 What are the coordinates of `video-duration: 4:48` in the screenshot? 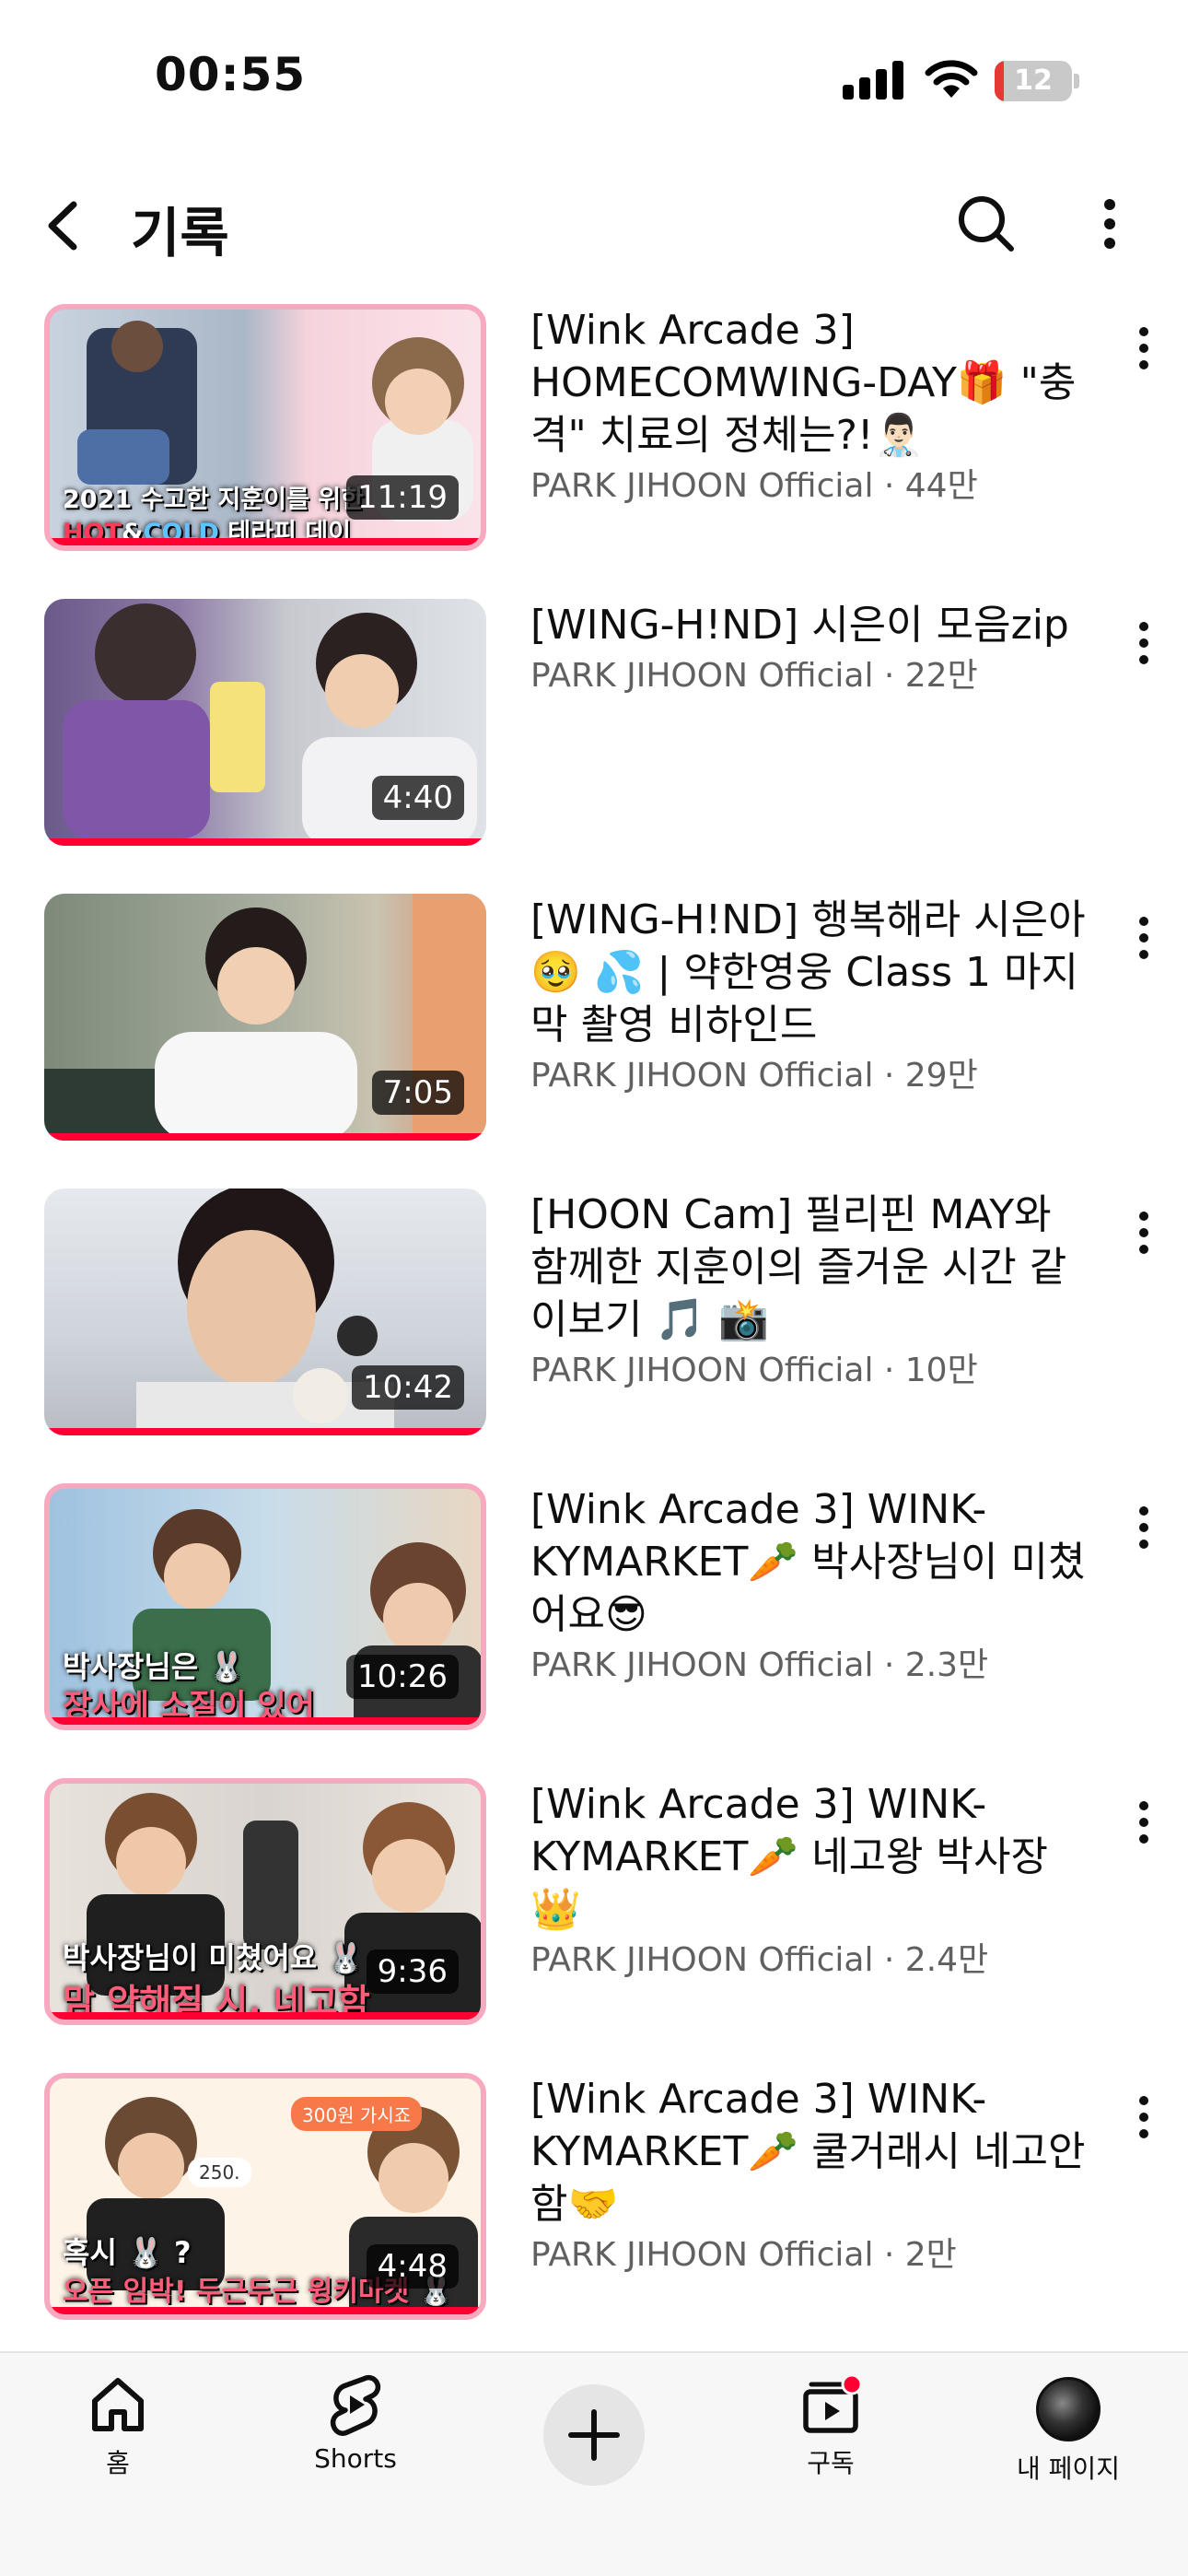 It's located at (412, 2266).